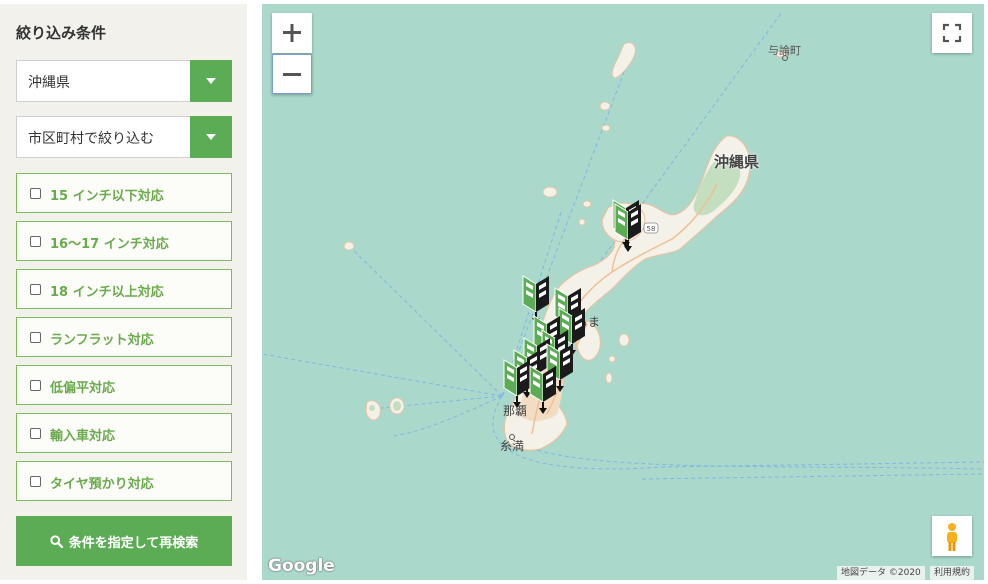 This screenshot has width=988, height=584. Describe the element at coordinates (102, 340) in the screenshot. I see `checkbox-label: ランフラット対応` at that location.